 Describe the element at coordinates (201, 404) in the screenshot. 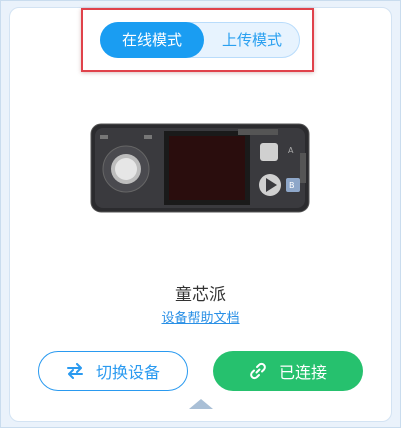

I see `chevron-up-icon` at that location.